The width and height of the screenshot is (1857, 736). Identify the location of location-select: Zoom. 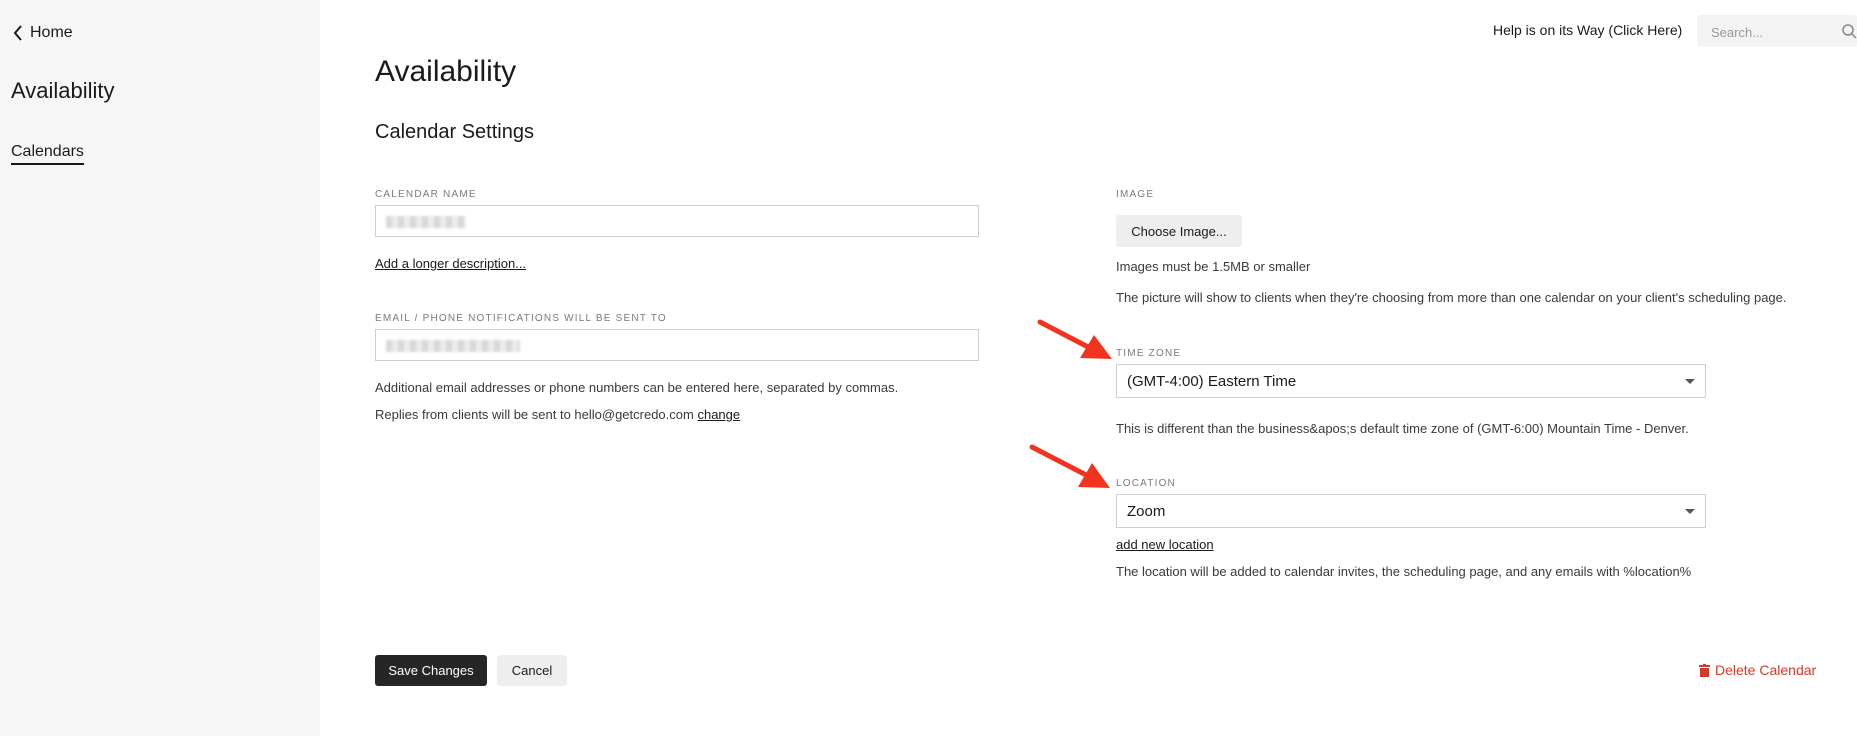
(1411, 511).